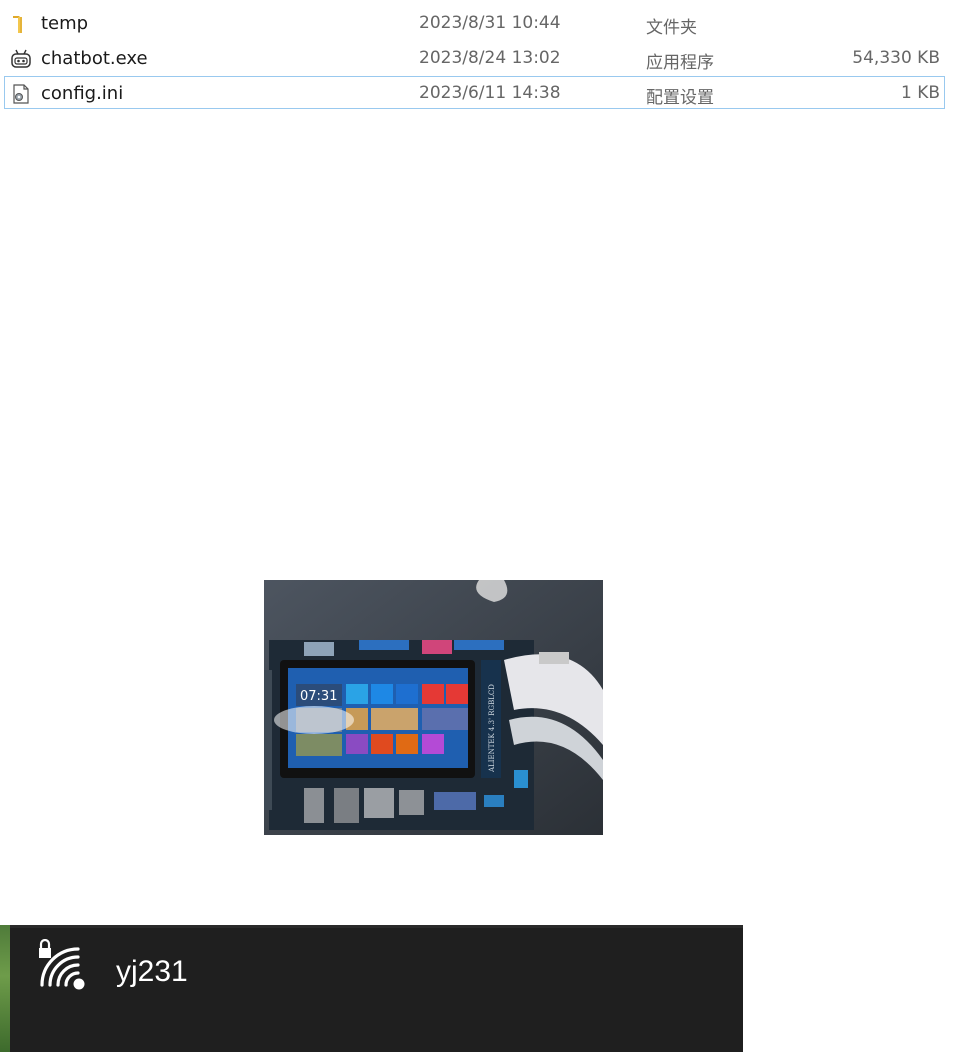  I want to click on settings-file-icon, so click(21, 94).